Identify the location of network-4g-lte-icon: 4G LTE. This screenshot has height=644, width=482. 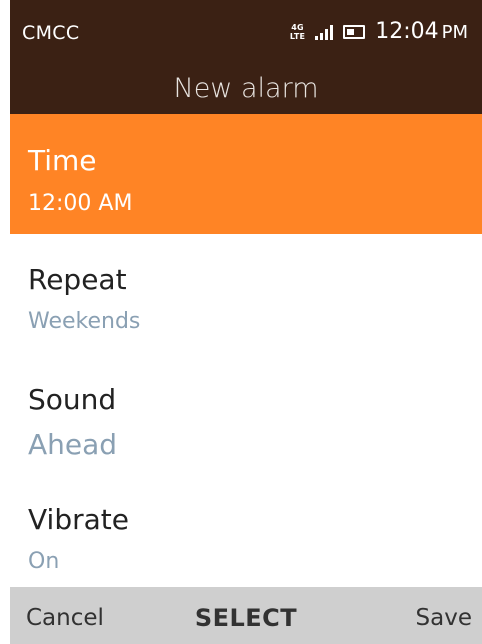
(297, 32).